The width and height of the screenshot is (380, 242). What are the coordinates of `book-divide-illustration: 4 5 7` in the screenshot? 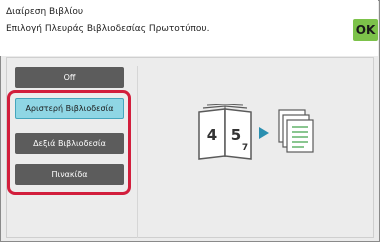 It's located at (256, 132).